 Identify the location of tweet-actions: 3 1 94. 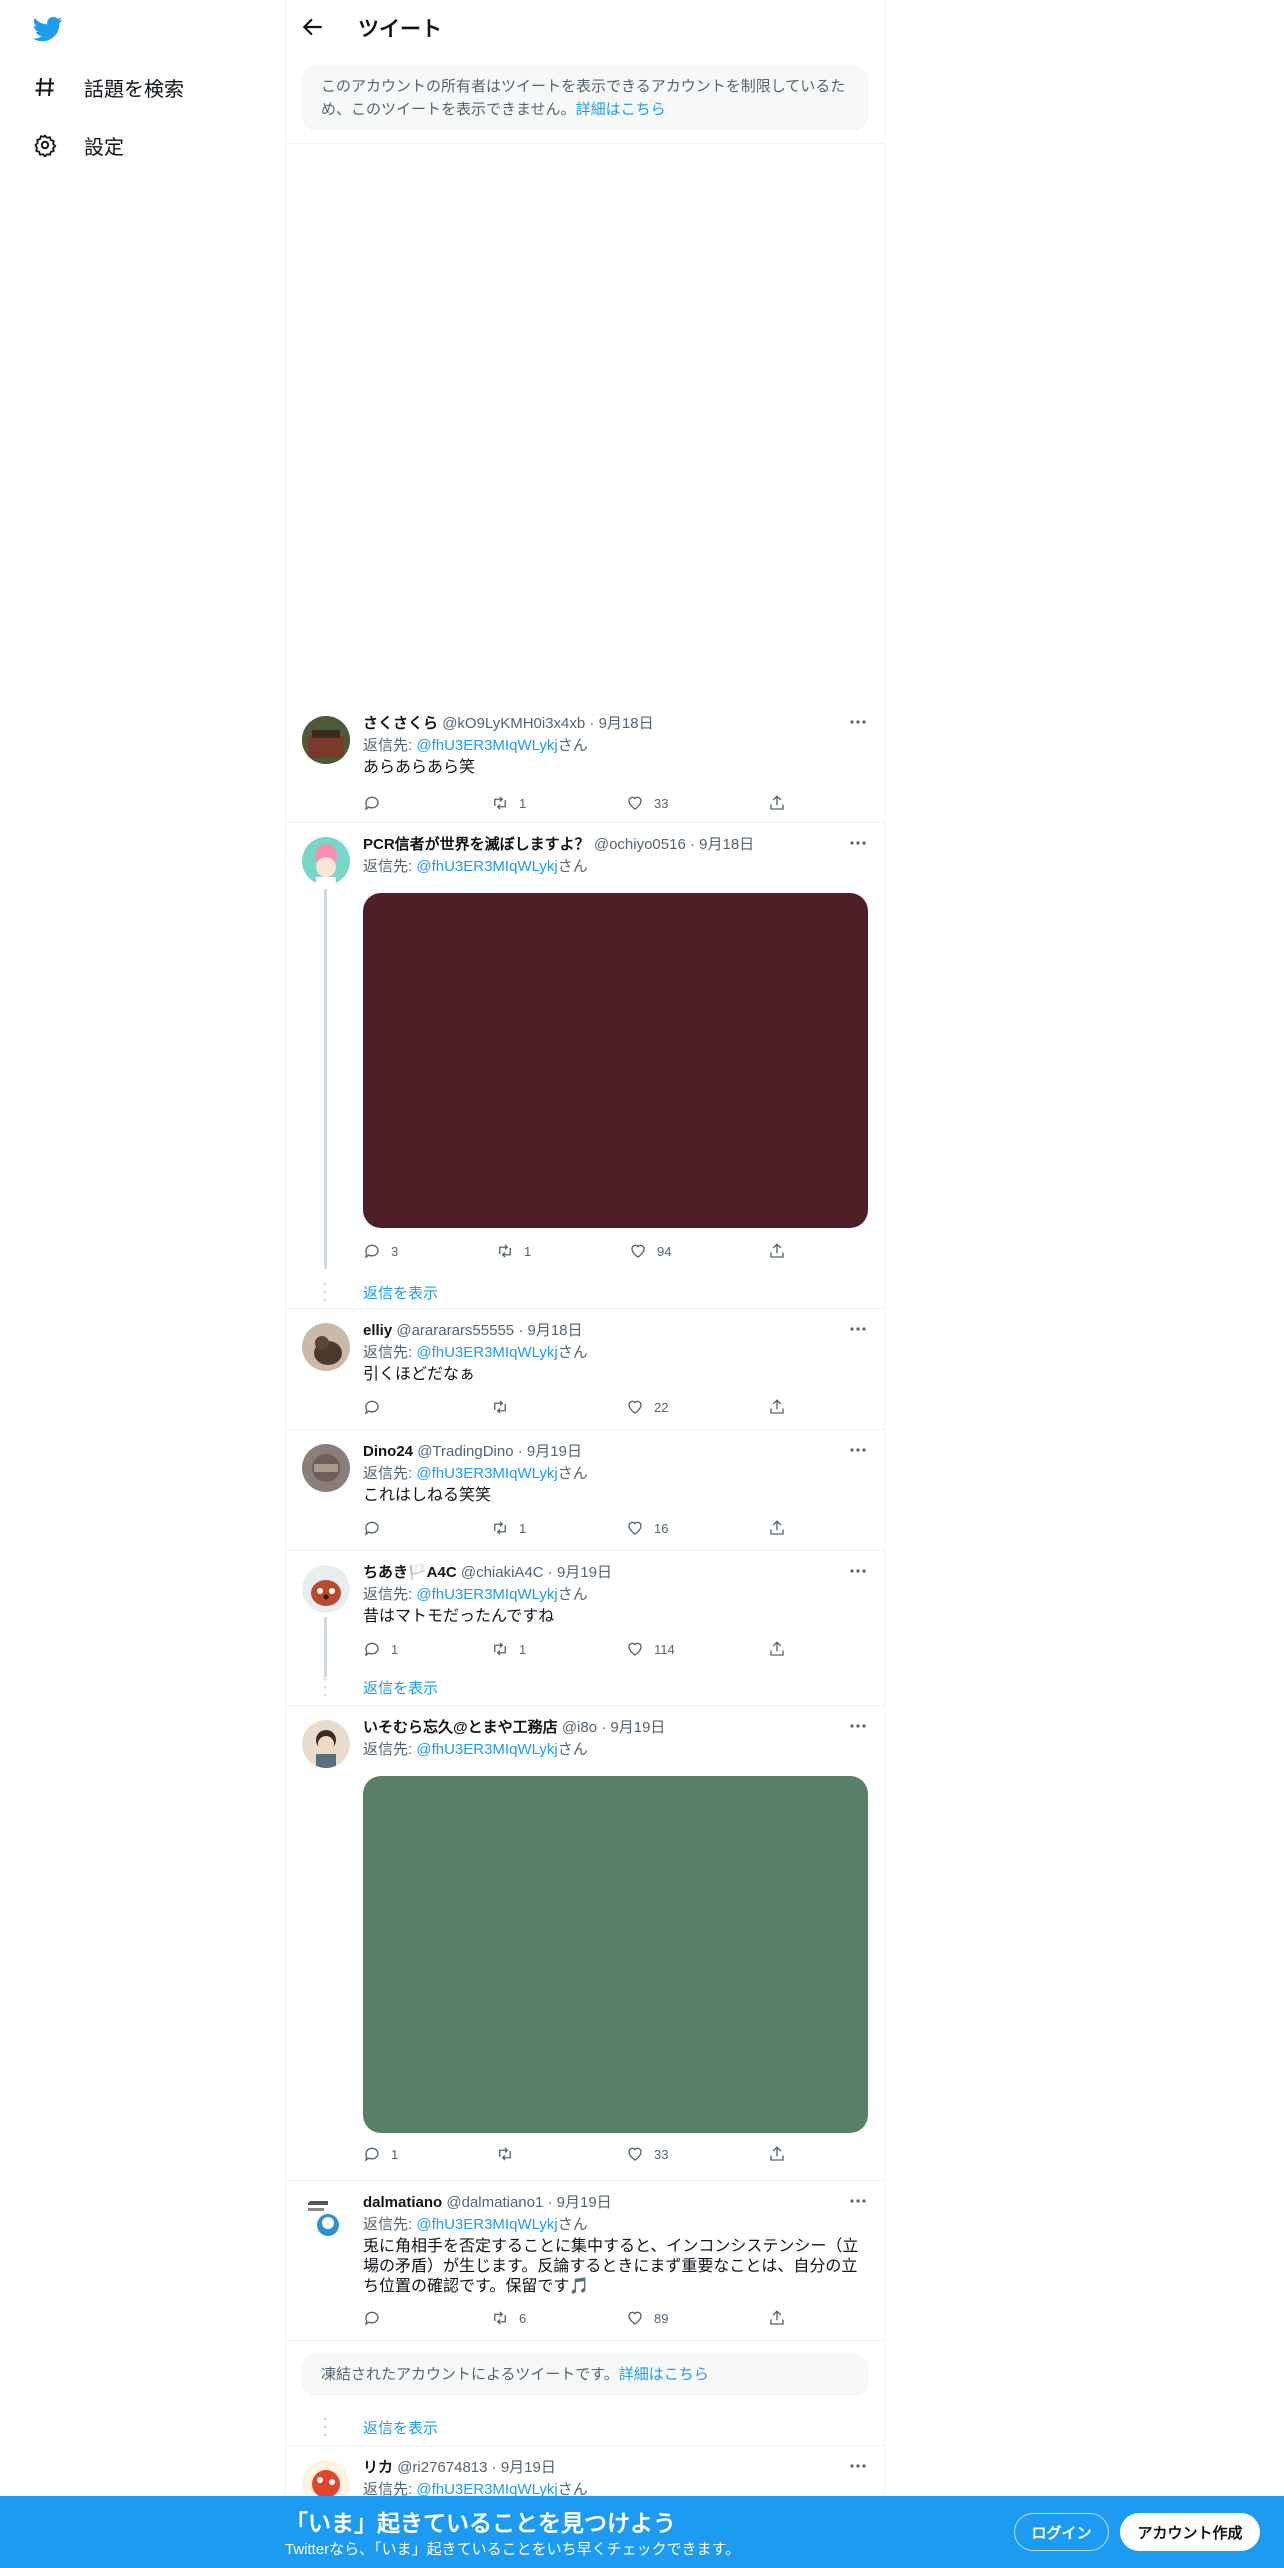
(578, 1253).